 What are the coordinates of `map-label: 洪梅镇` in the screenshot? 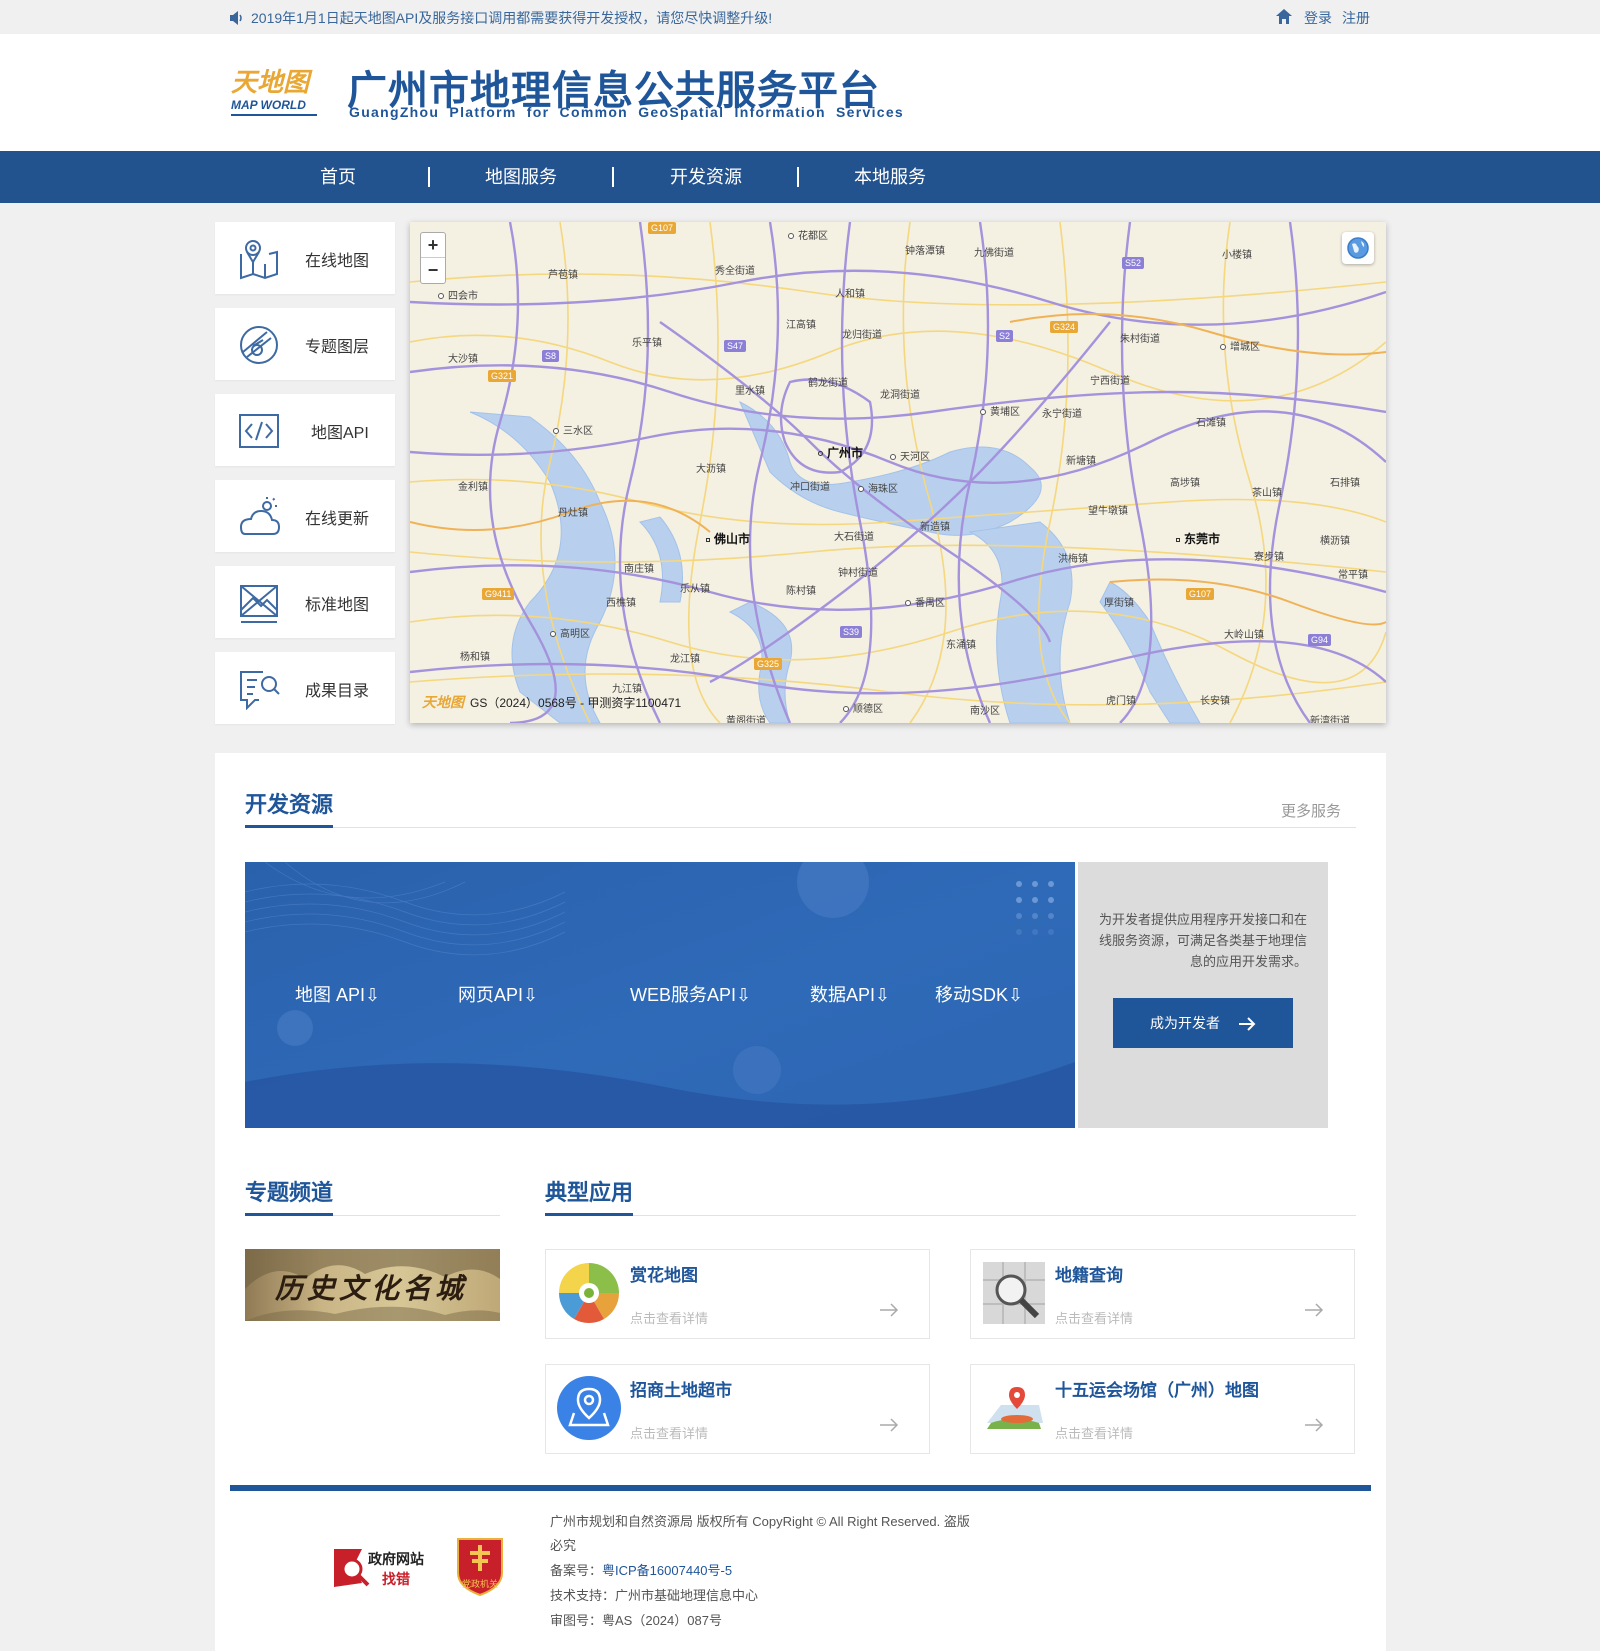 It's located at (1073, 559).